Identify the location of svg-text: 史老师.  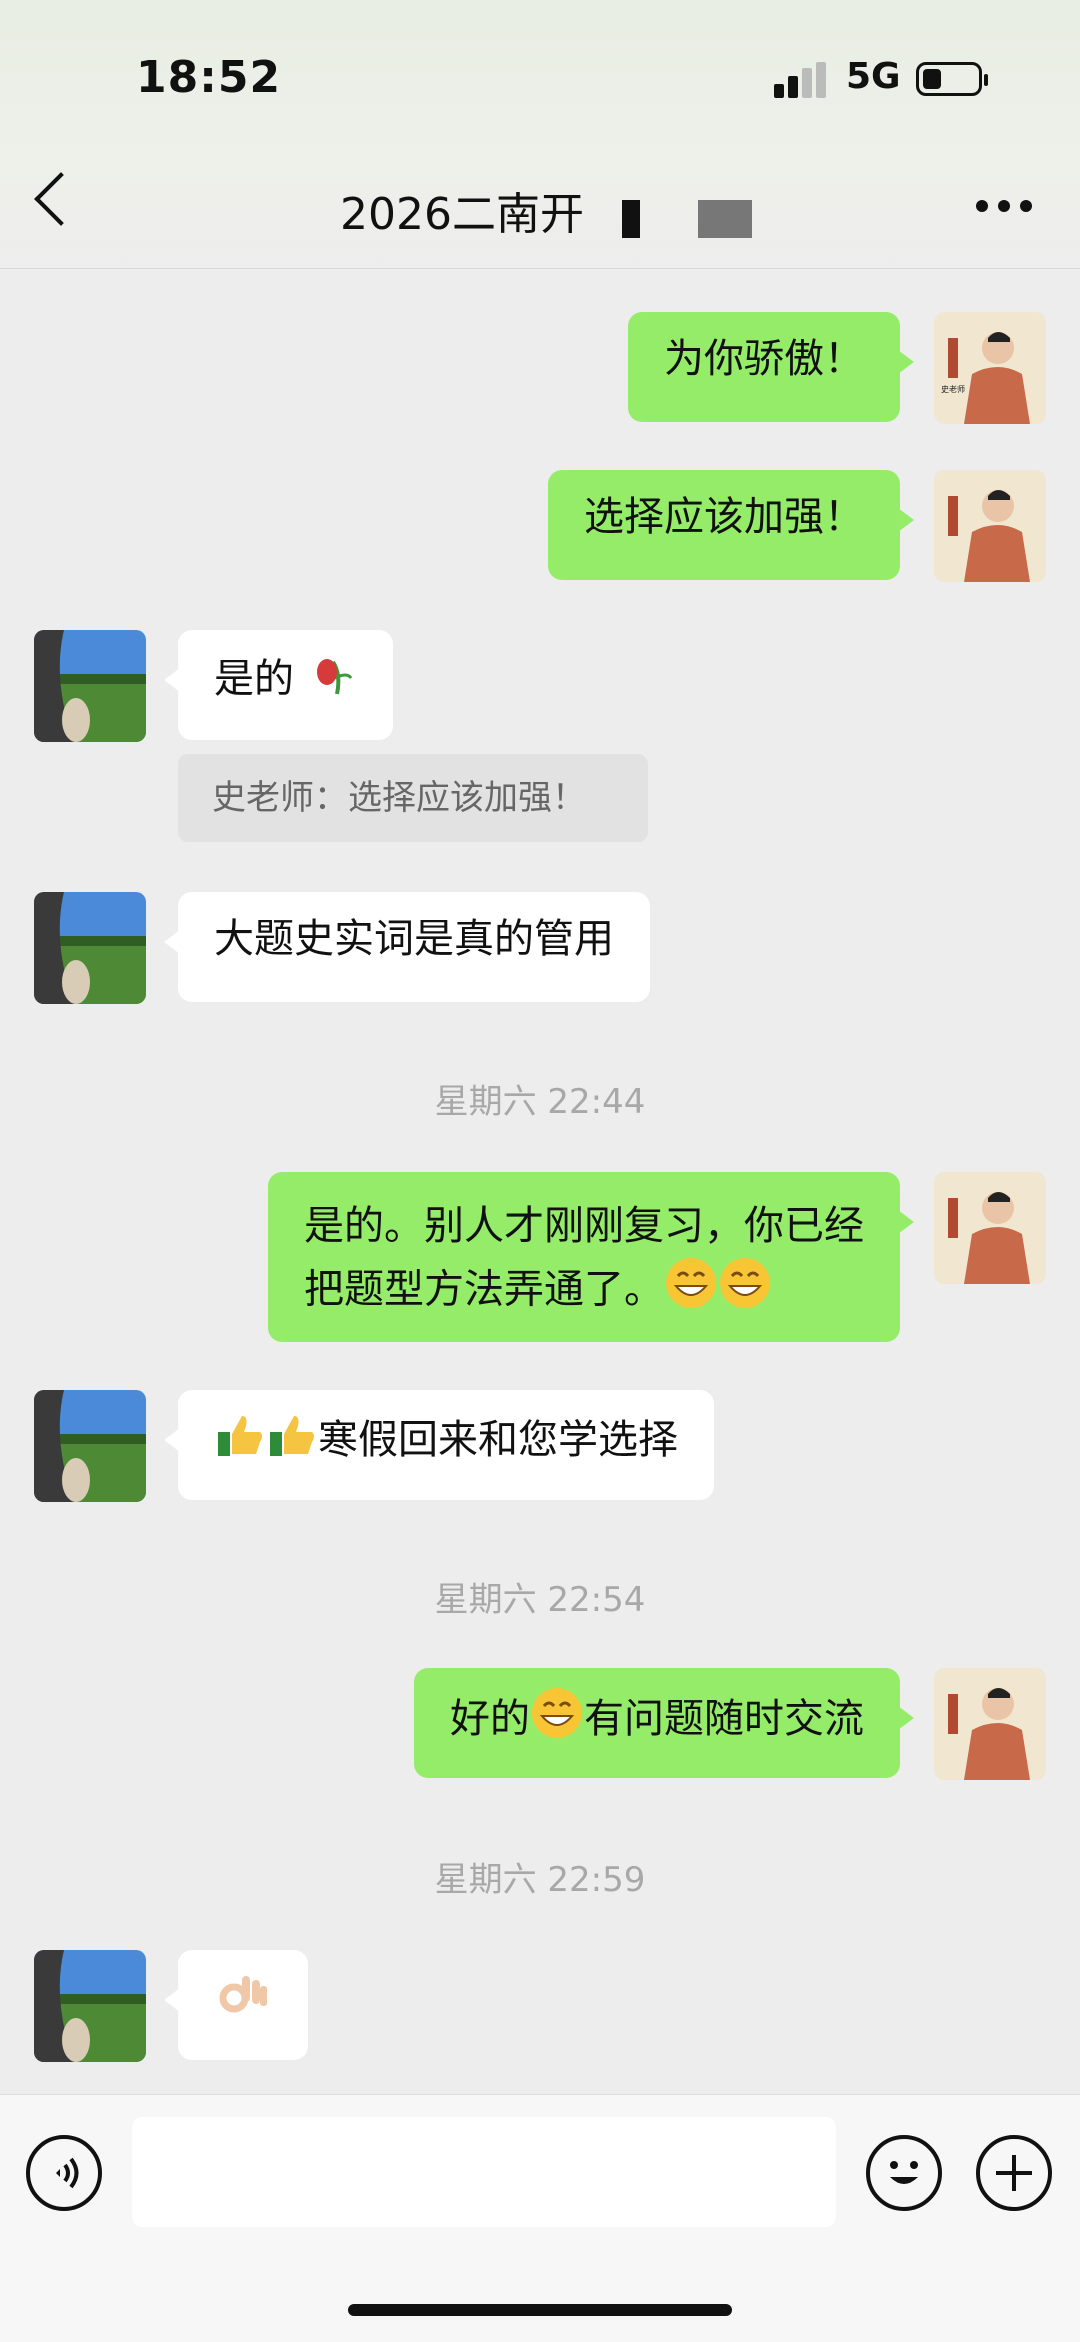
(953, 389).